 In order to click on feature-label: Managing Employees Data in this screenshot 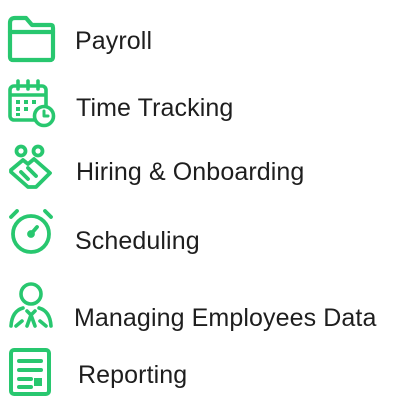, I will do `click(225, 318)`.